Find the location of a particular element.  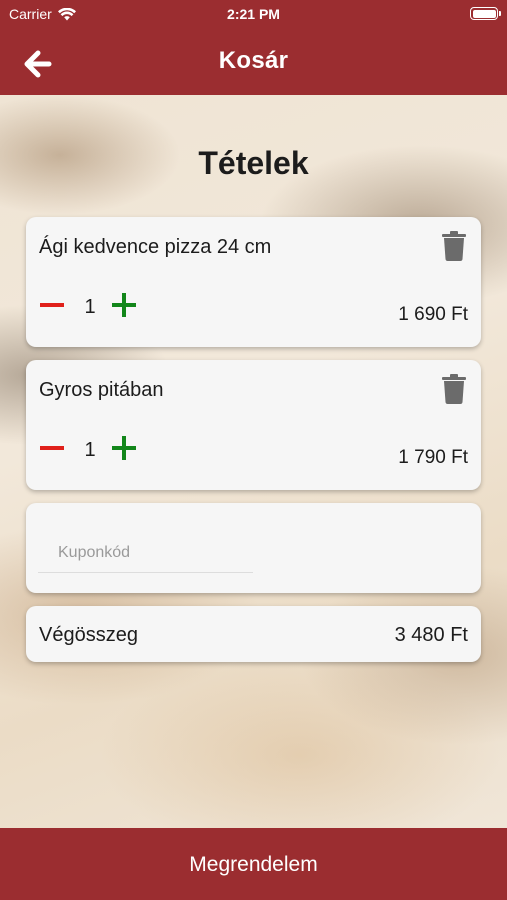

cart-item: Ági kedvence pizza 24 cm 1 1 690 Ft is located at coordinates (253, 282).